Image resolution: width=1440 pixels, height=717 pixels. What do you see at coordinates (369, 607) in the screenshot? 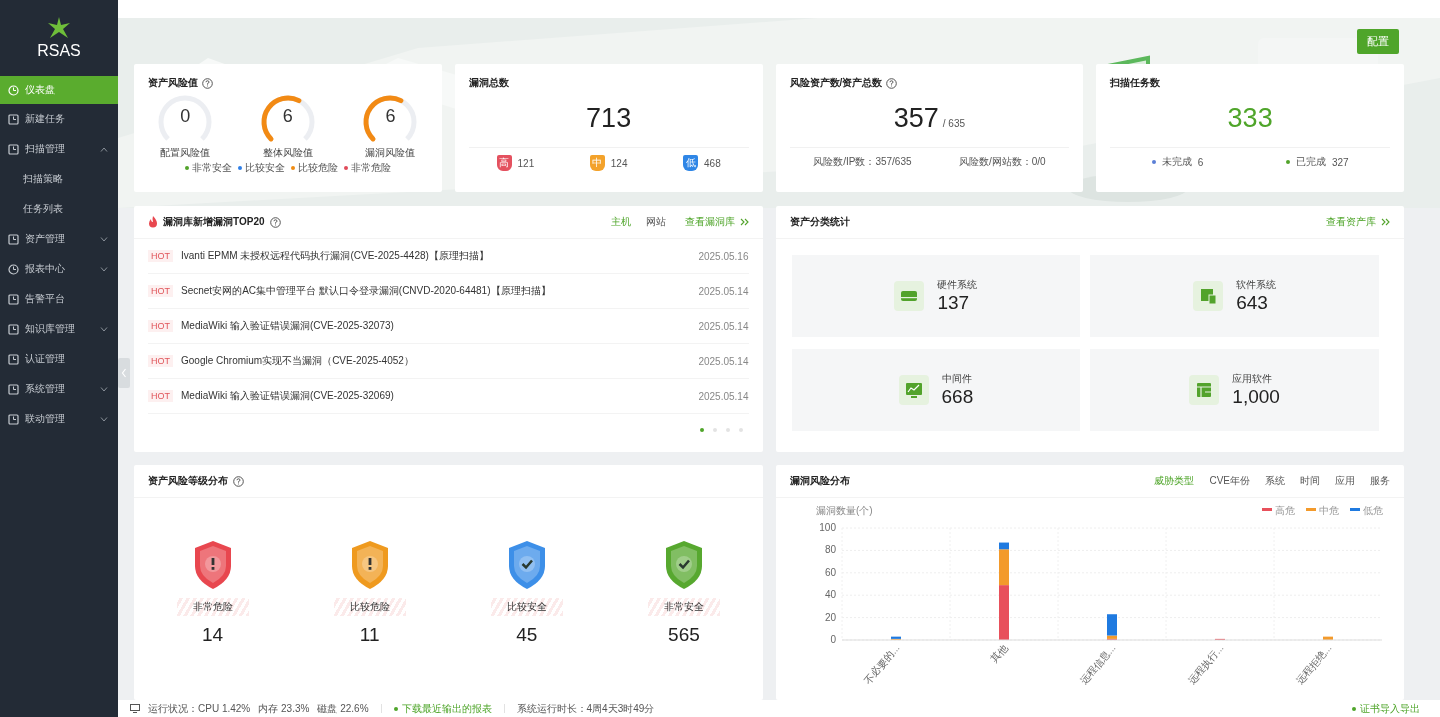
I see `level-label: 比较危险` at bounding box center [369, 607].